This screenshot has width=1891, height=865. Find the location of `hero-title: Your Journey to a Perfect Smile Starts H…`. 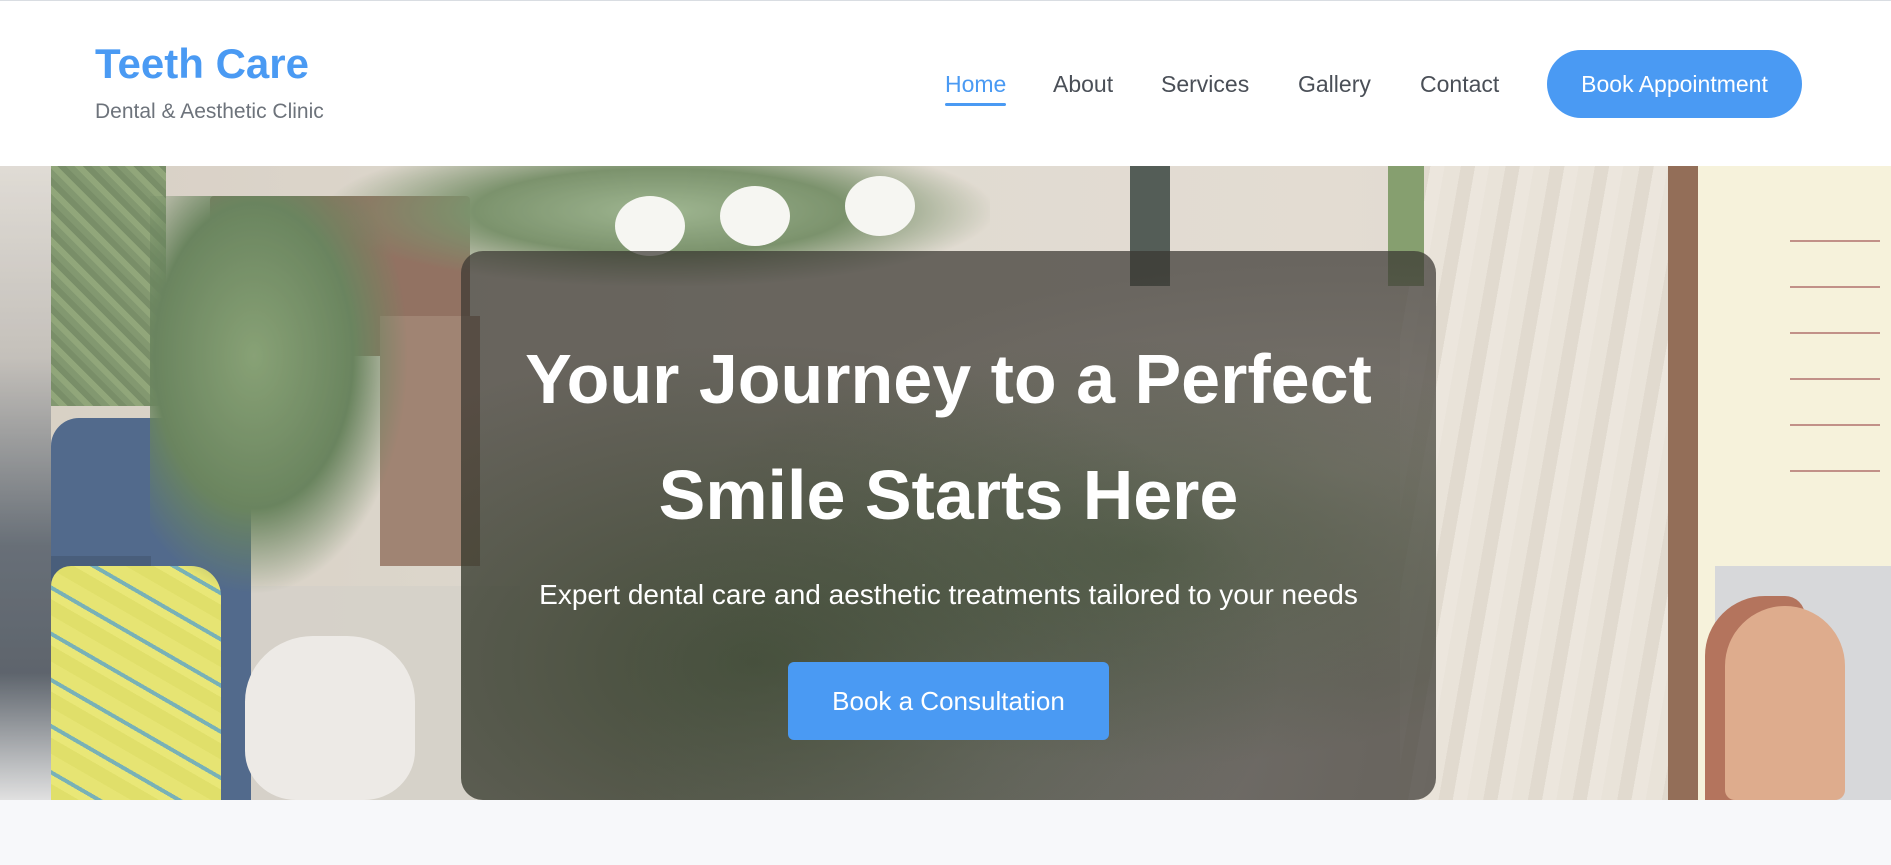

hero-title: Your Journey to a Perfect Smile Starts H… is located at coordinates (948, 437).